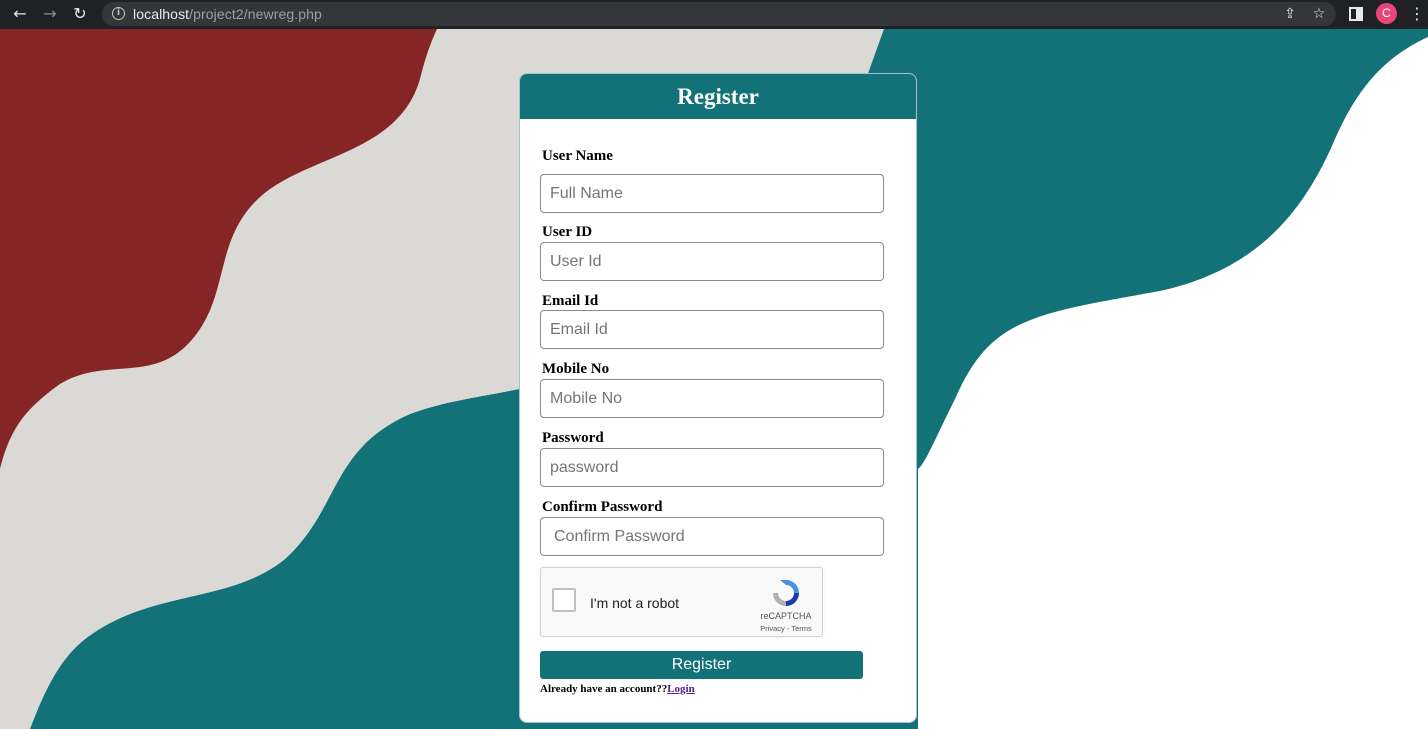 This screenshot has height=729, width=1428. Describe the element at coordinates (1319, 14) in the screenshot. I see `star-icon: ☆` at that location.